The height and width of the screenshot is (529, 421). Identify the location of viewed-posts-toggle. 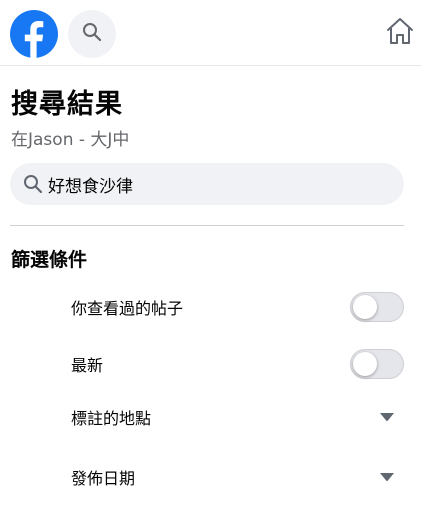
(377, 307).